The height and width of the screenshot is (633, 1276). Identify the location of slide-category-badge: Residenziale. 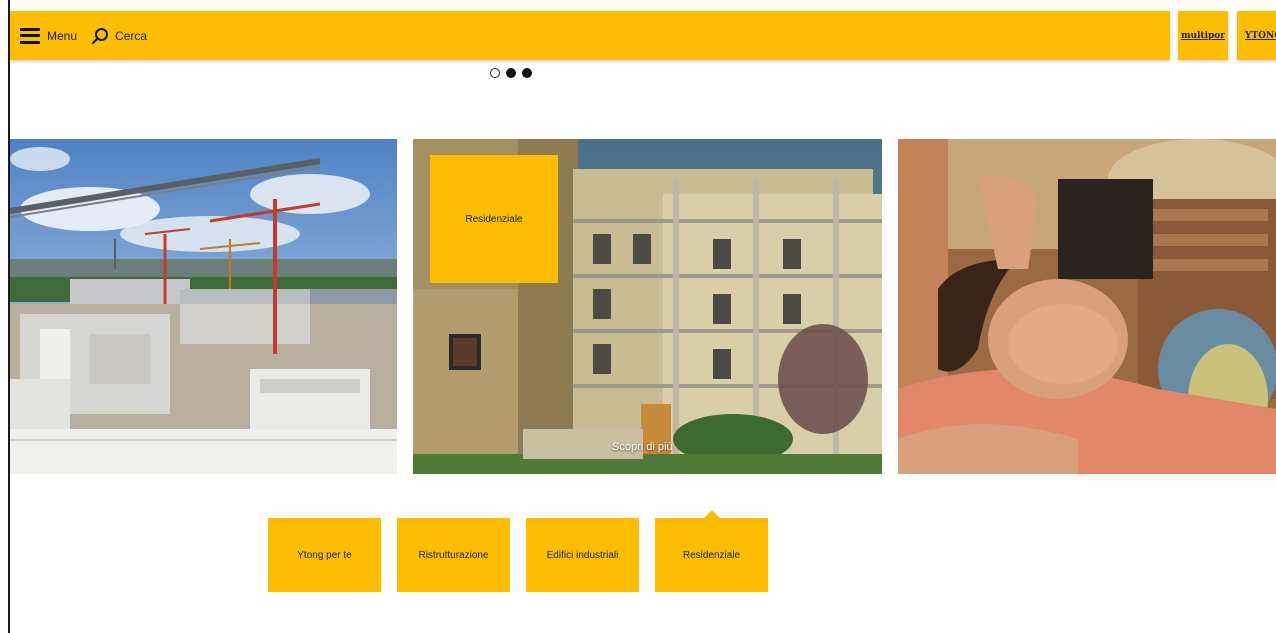
(494, 219).